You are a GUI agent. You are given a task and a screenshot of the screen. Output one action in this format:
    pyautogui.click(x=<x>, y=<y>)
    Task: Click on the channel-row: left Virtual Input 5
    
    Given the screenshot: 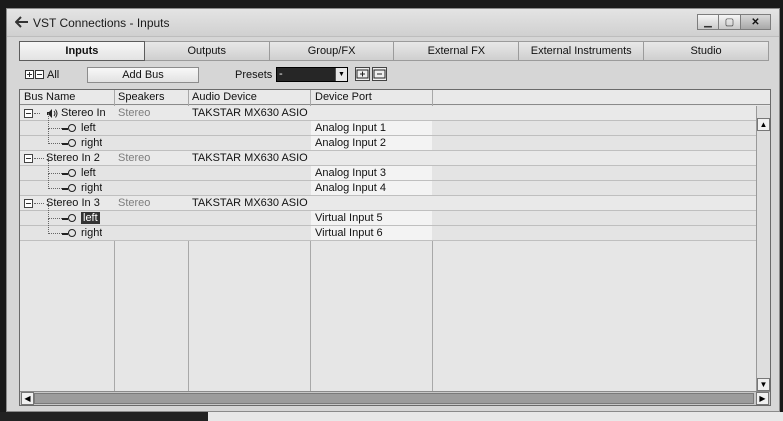 What is the action you would take?
    pyautogui.click(x=388, y=214)
    